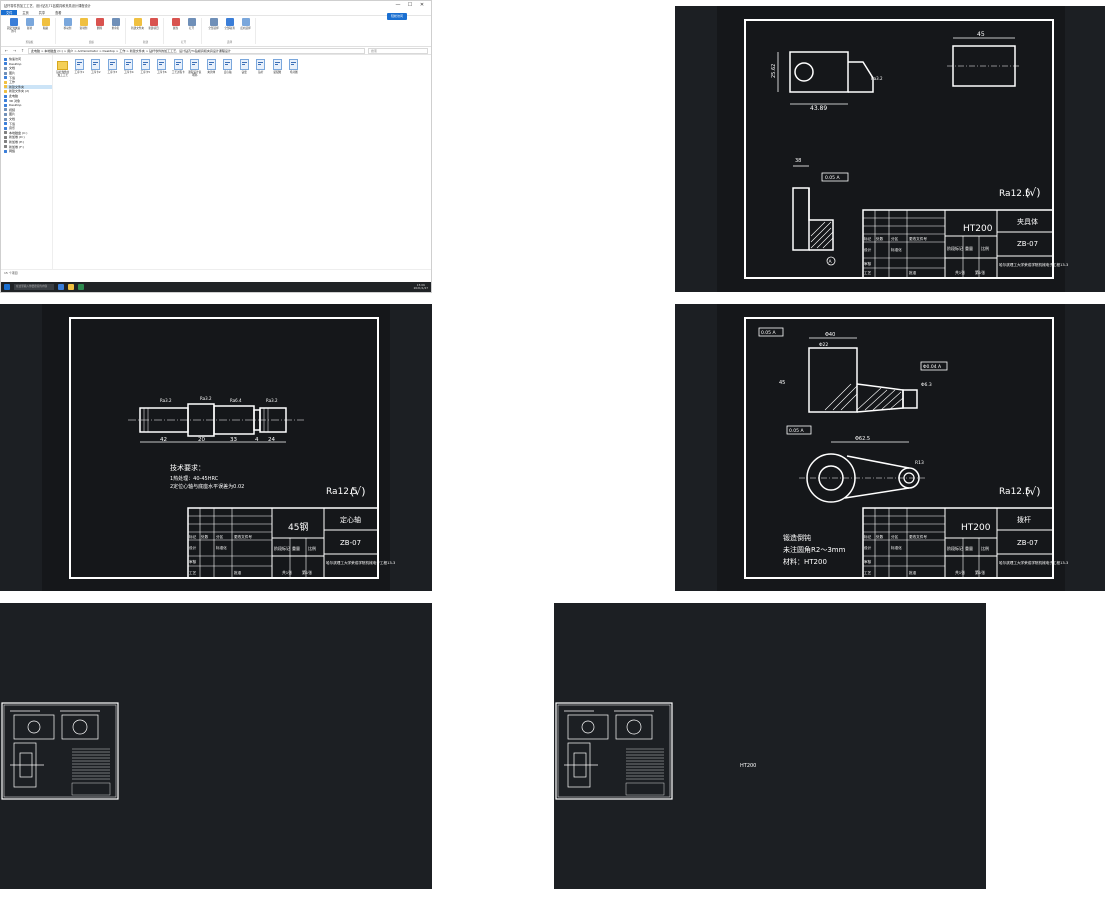  Describe the element at coordinates (397, 16) in the screenshot. I see `ease-of-access-badge: 轻松访问` at that location.